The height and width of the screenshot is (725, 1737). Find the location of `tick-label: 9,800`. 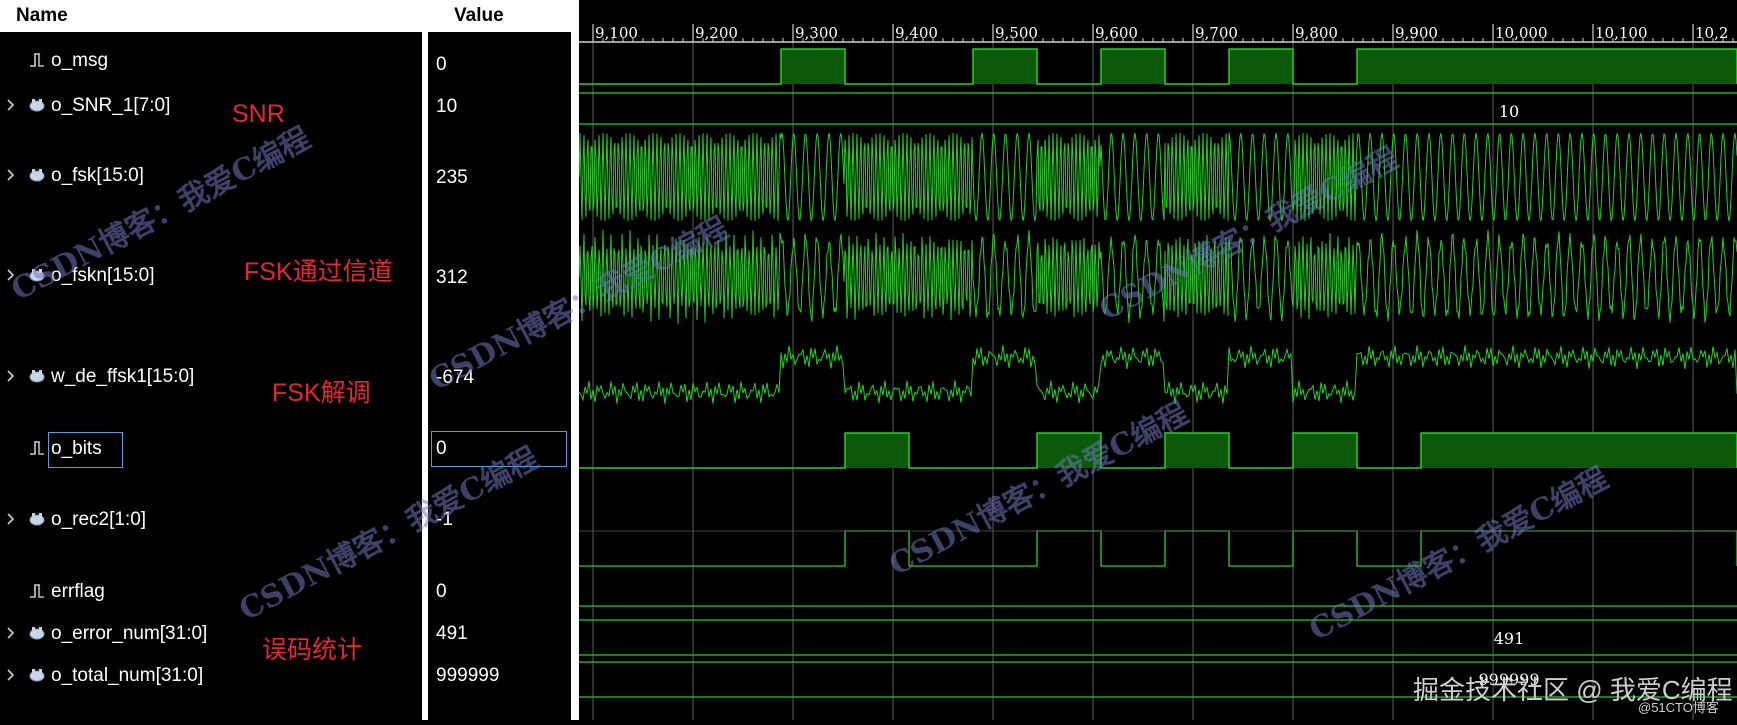

tick-label: 9,800 is located at coordinates (1316, 33).